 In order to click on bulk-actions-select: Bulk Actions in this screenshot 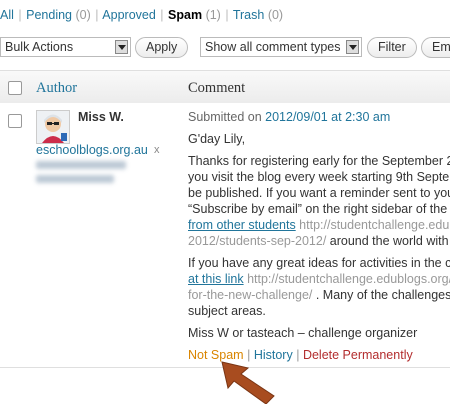, I will do `click(65, 47)`.